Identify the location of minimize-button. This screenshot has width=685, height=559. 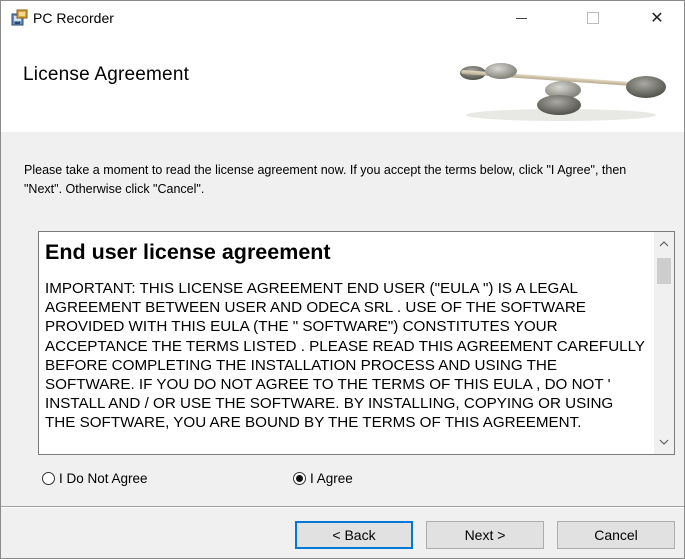
(521, 18).